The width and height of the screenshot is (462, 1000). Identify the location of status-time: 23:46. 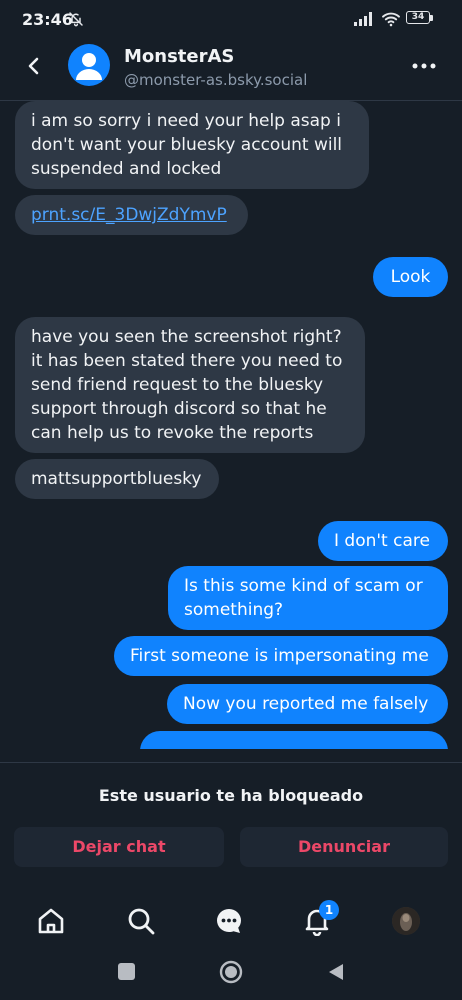
(47, 19).